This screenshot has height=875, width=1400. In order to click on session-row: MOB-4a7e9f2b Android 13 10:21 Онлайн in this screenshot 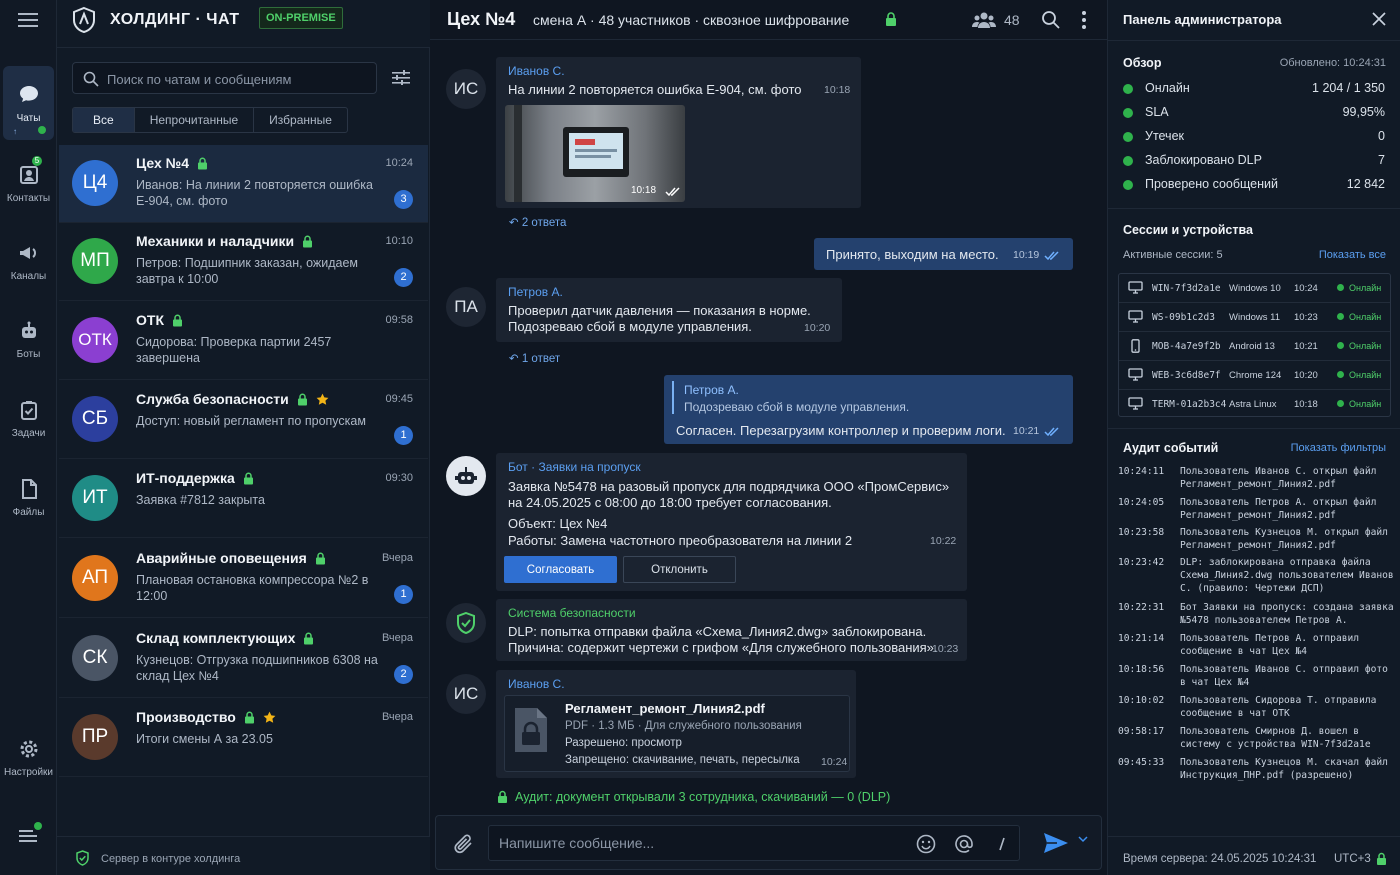, I will do `click(1254, 346)`.